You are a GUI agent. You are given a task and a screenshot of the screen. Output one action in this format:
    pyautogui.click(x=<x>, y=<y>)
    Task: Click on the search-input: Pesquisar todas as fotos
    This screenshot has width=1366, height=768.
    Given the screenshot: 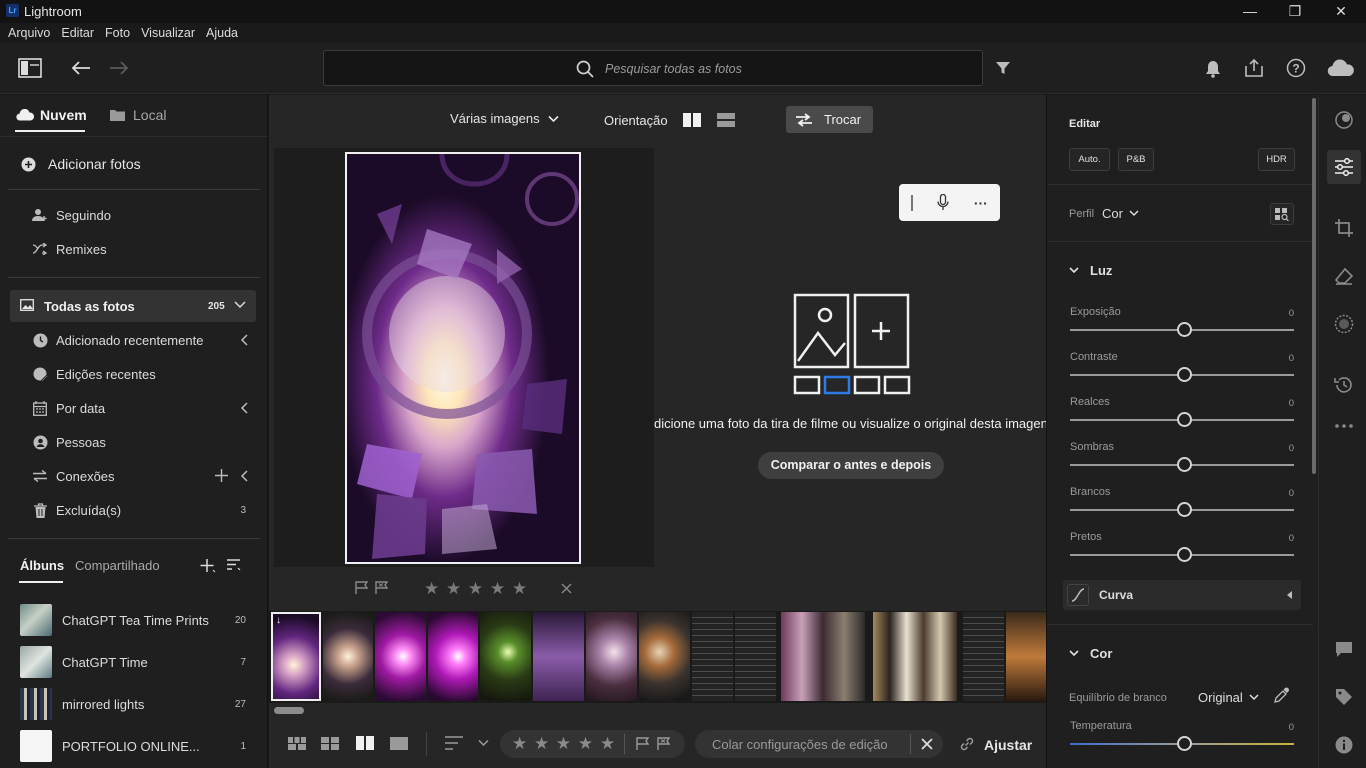 What is the action you would take?
    pyautogui.click(x=673, y=69)
    